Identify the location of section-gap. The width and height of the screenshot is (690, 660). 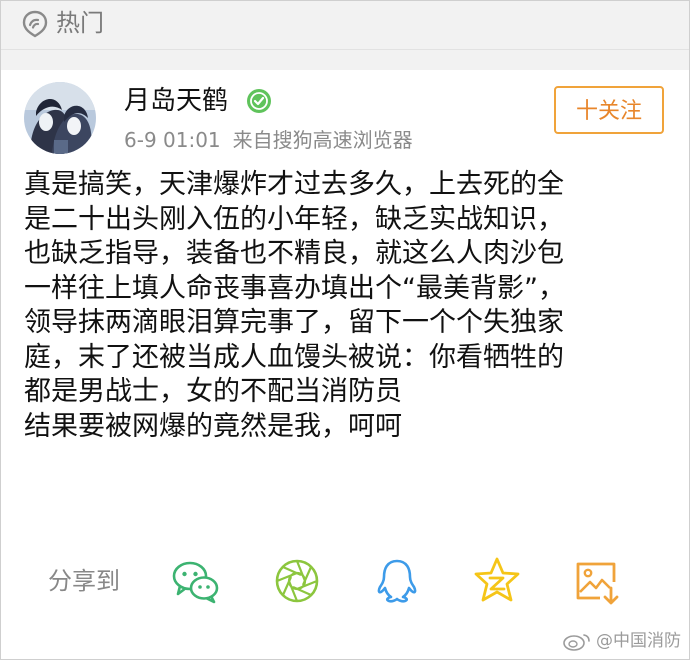
(345, 60).